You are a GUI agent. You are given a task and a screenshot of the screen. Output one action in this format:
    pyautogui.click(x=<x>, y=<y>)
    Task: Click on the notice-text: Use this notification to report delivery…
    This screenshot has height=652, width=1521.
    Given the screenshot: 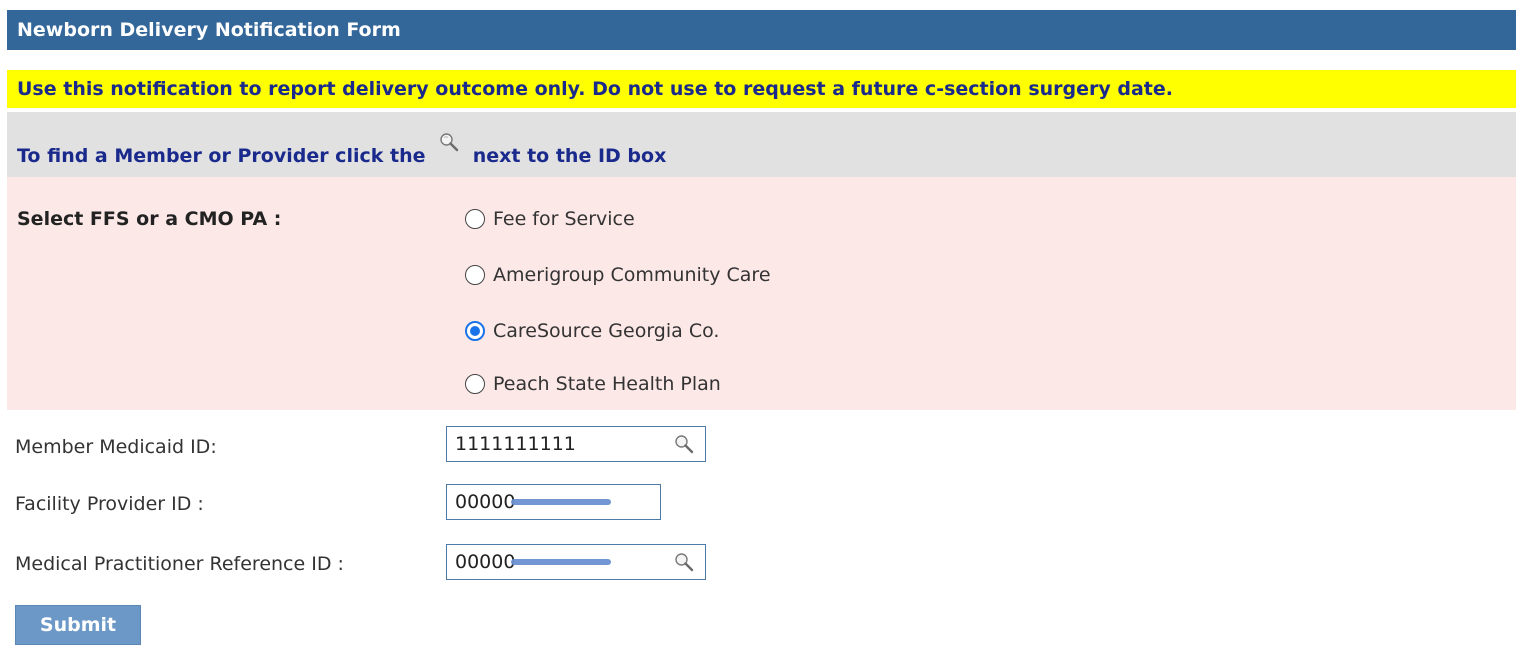 What is the action you would take?
    pyautogui.click(x=595, y=89)
    